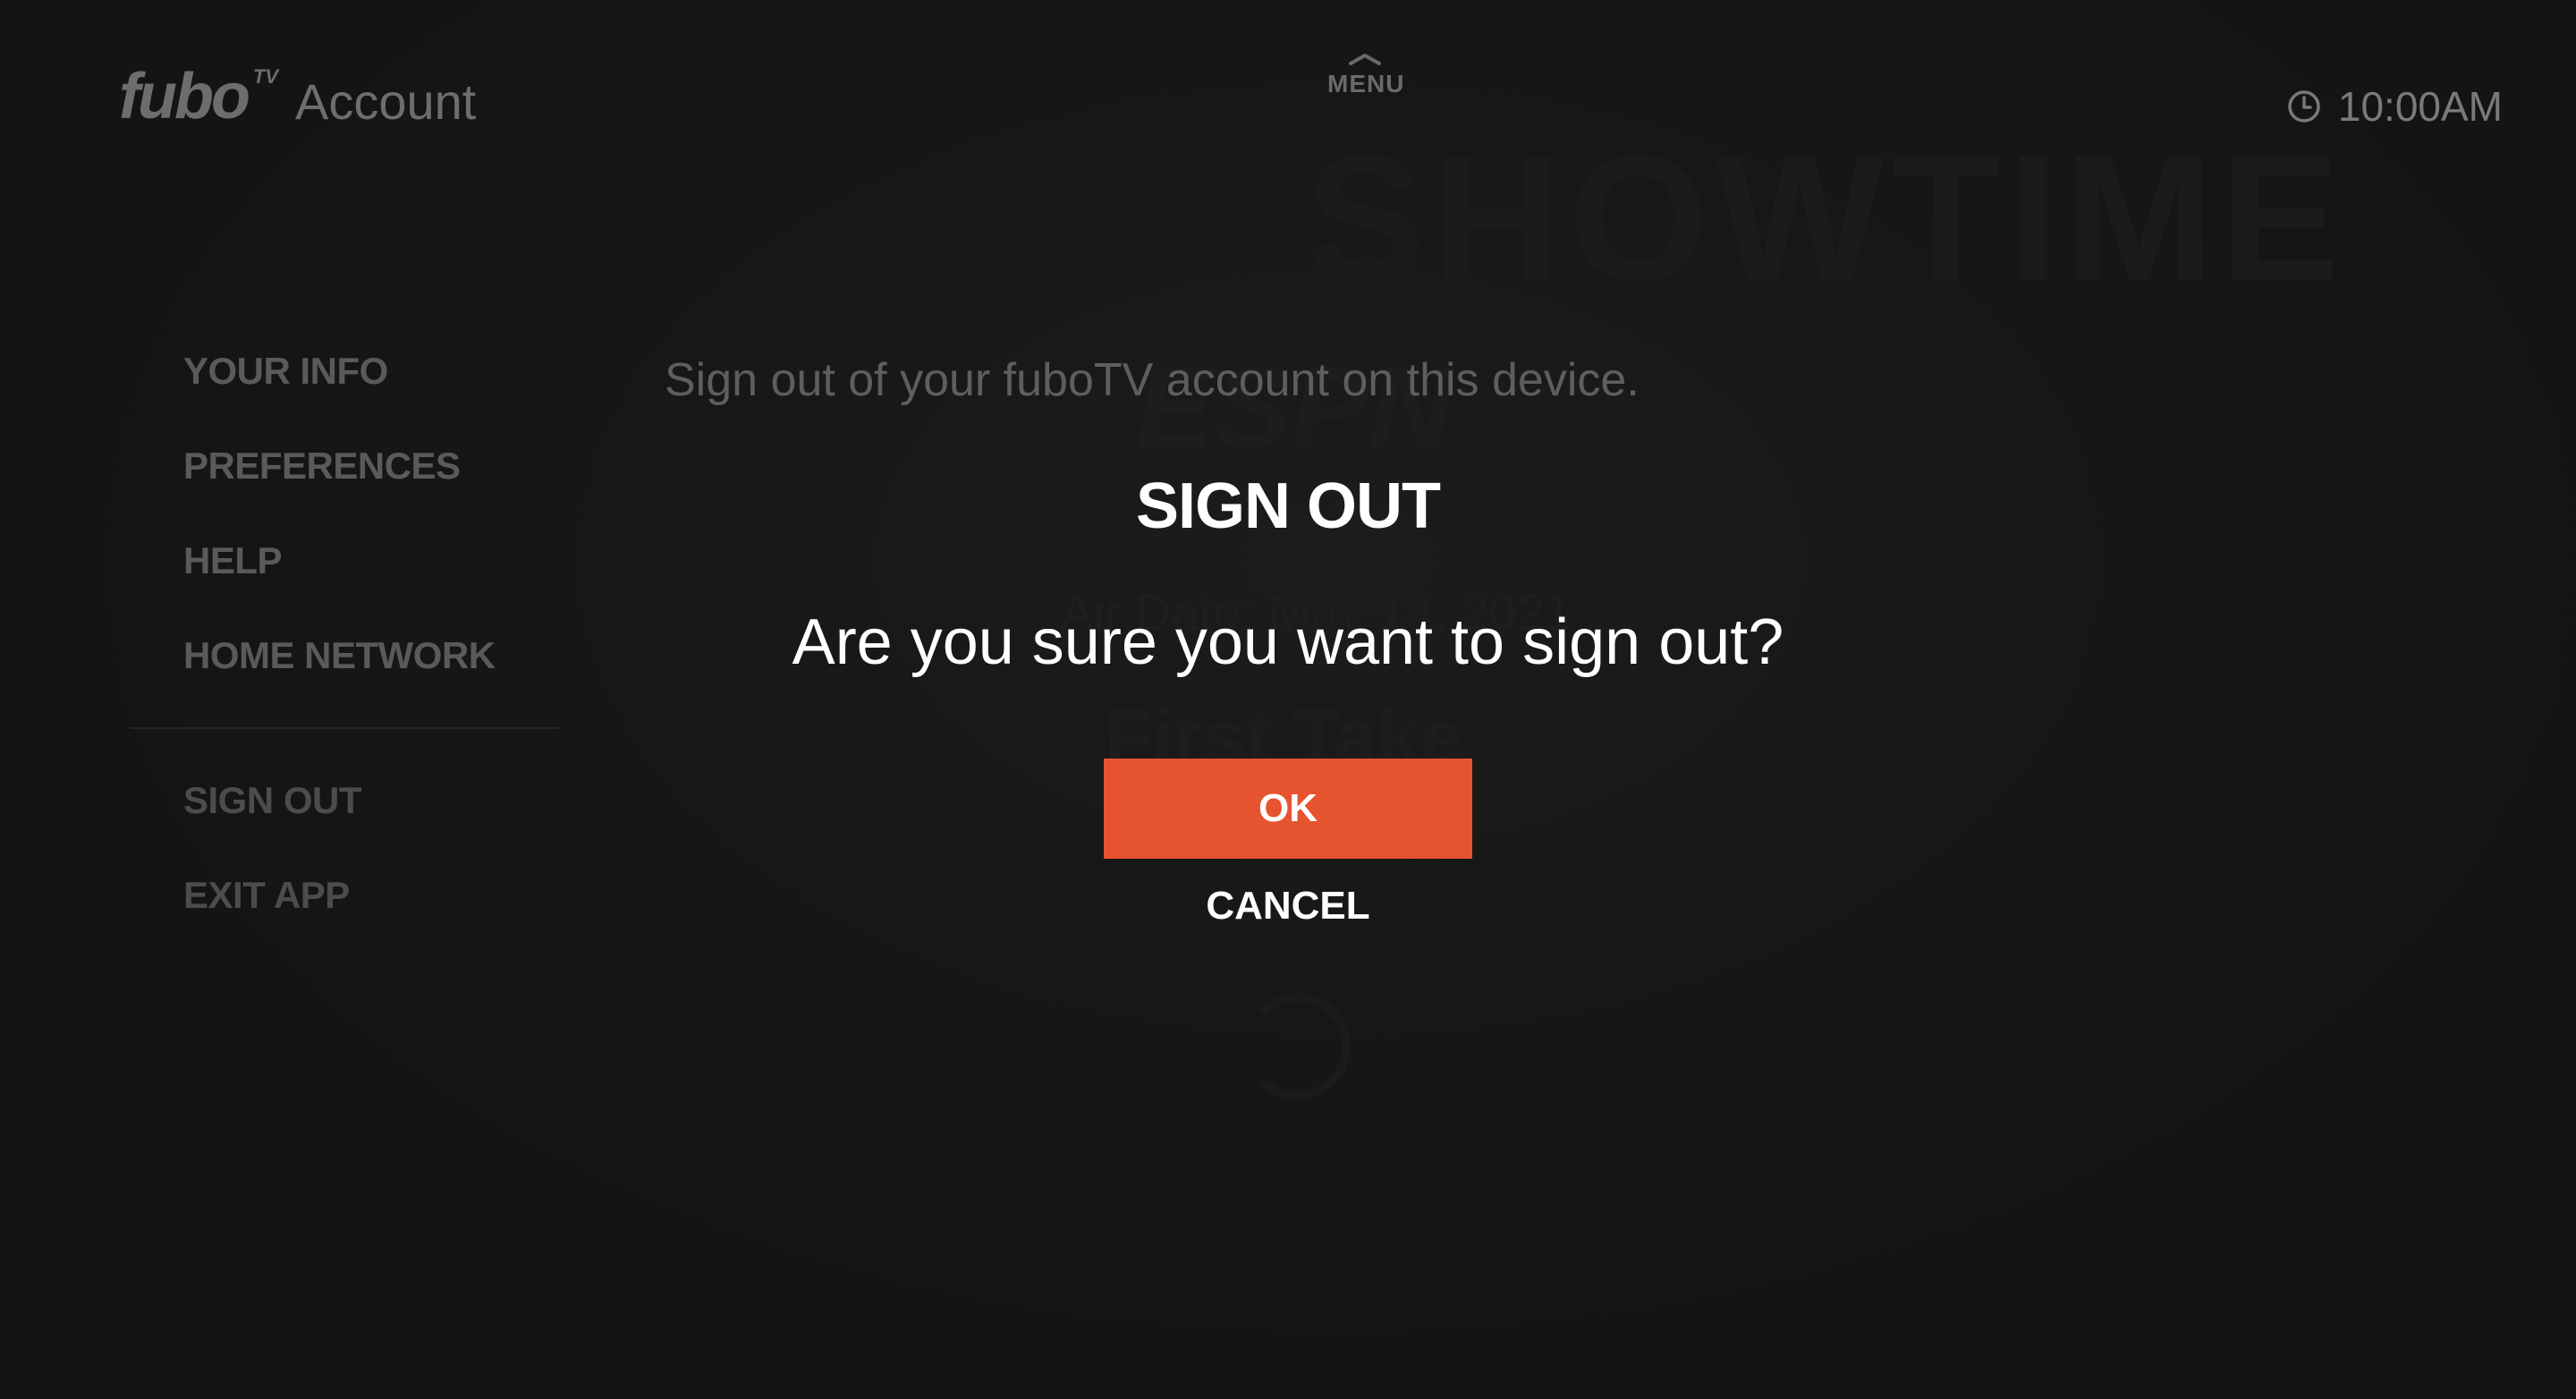  I want to click on page-title: Account, so click(386, 101).